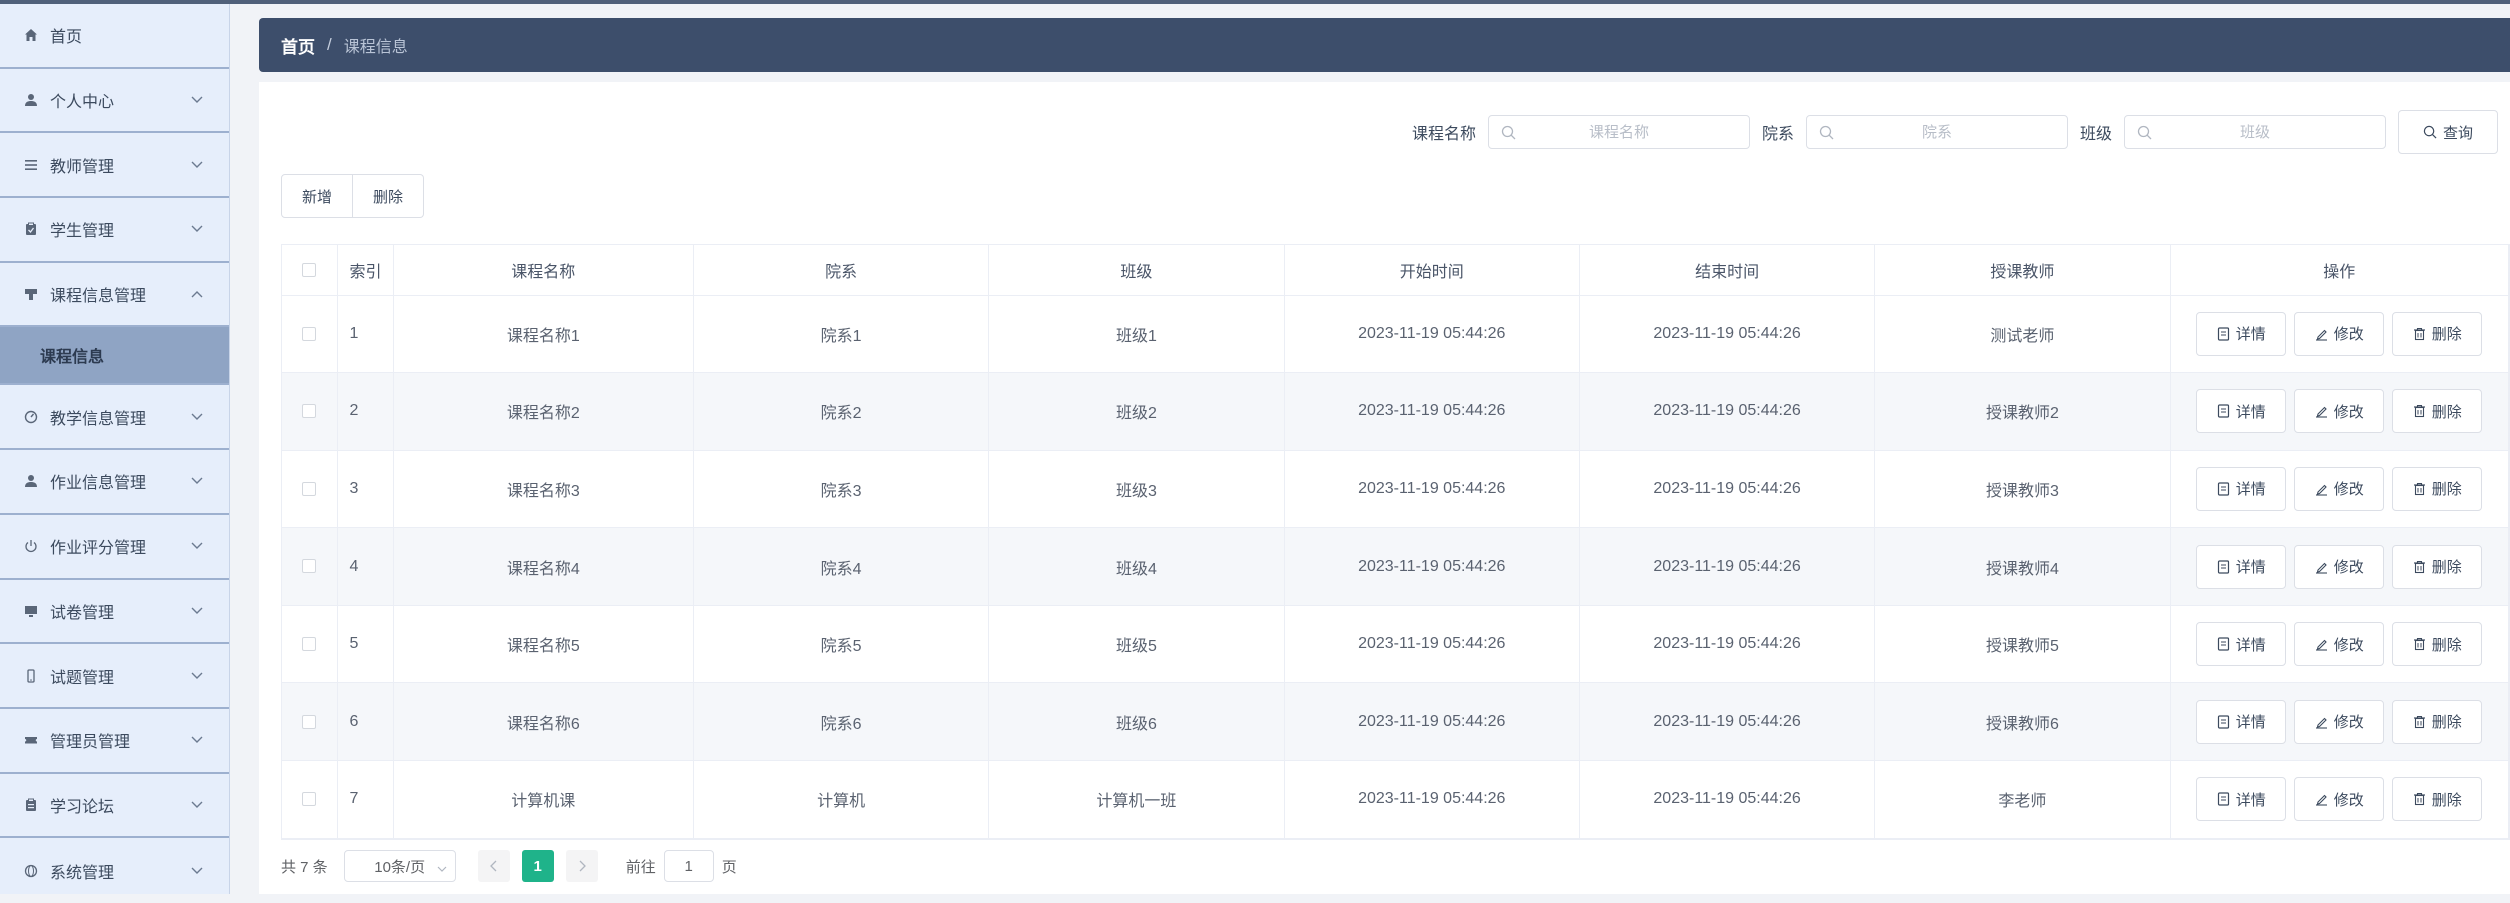  Describe the element at coordinates (98, 419) in the screenshot. I see `sidebar-item-label: 教学信息管理` at that location.